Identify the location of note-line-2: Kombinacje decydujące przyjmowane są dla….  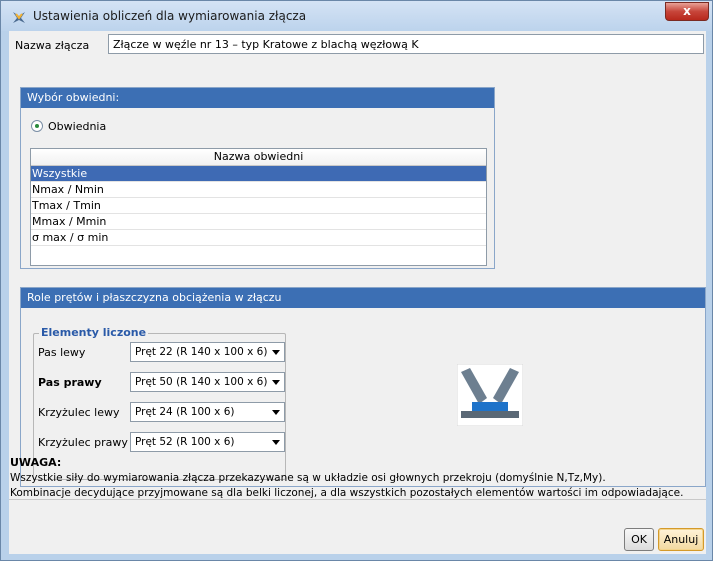
(347, 493).